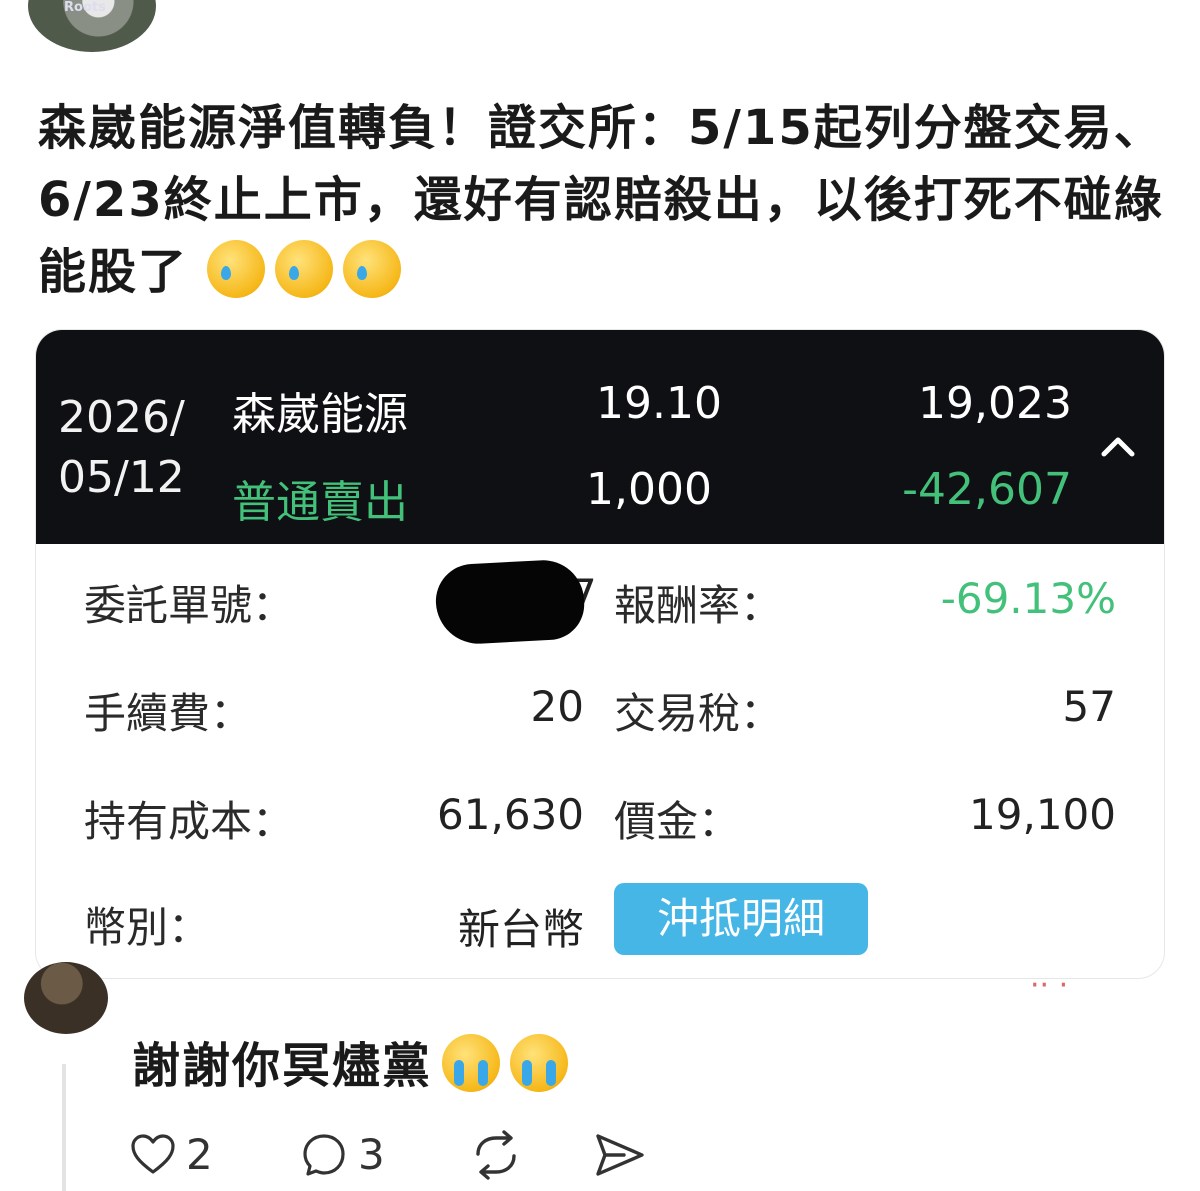 The width and height of the screenshot is (1200, 1191). I want to click on stock-name: 森崴能源, so click(320, 414).